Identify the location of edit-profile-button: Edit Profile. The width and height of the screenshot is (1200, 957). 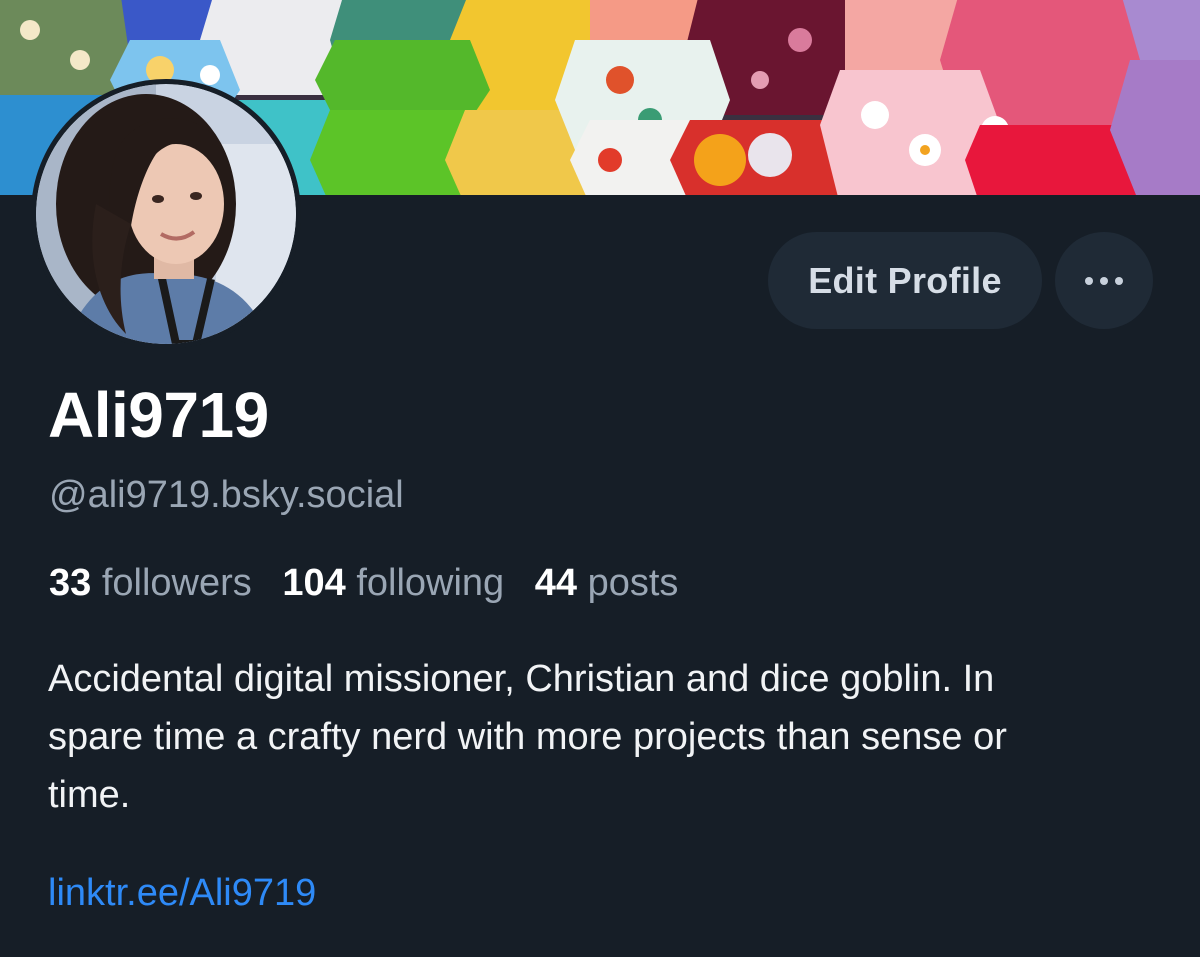
(905, 280).